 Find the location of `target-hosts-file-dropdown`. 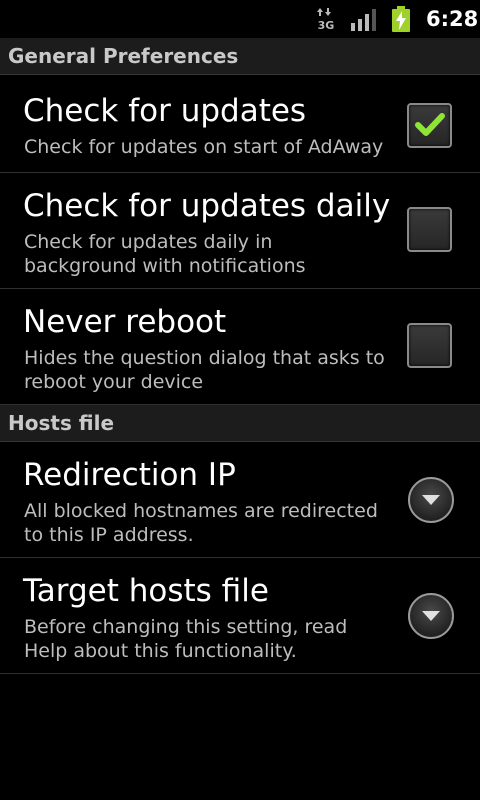

target-hosts-file-dropdown is located at coordinates (431, 616).